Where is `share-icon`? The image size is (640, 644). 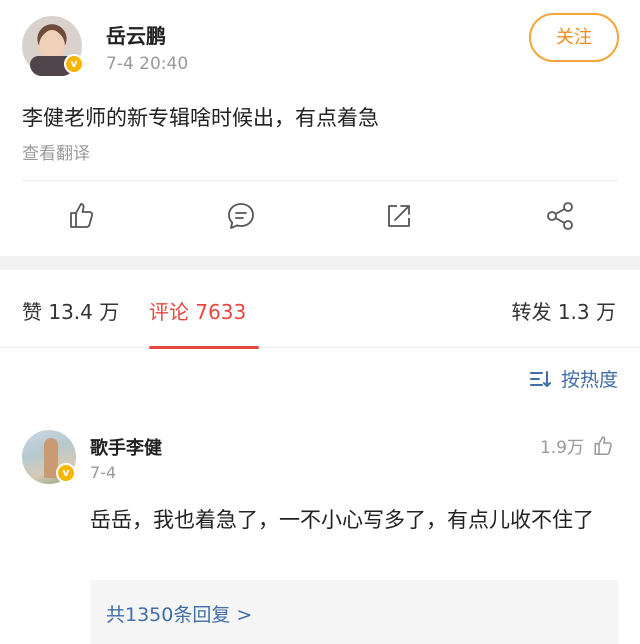 share-icon is located at coordinates (560, 216).